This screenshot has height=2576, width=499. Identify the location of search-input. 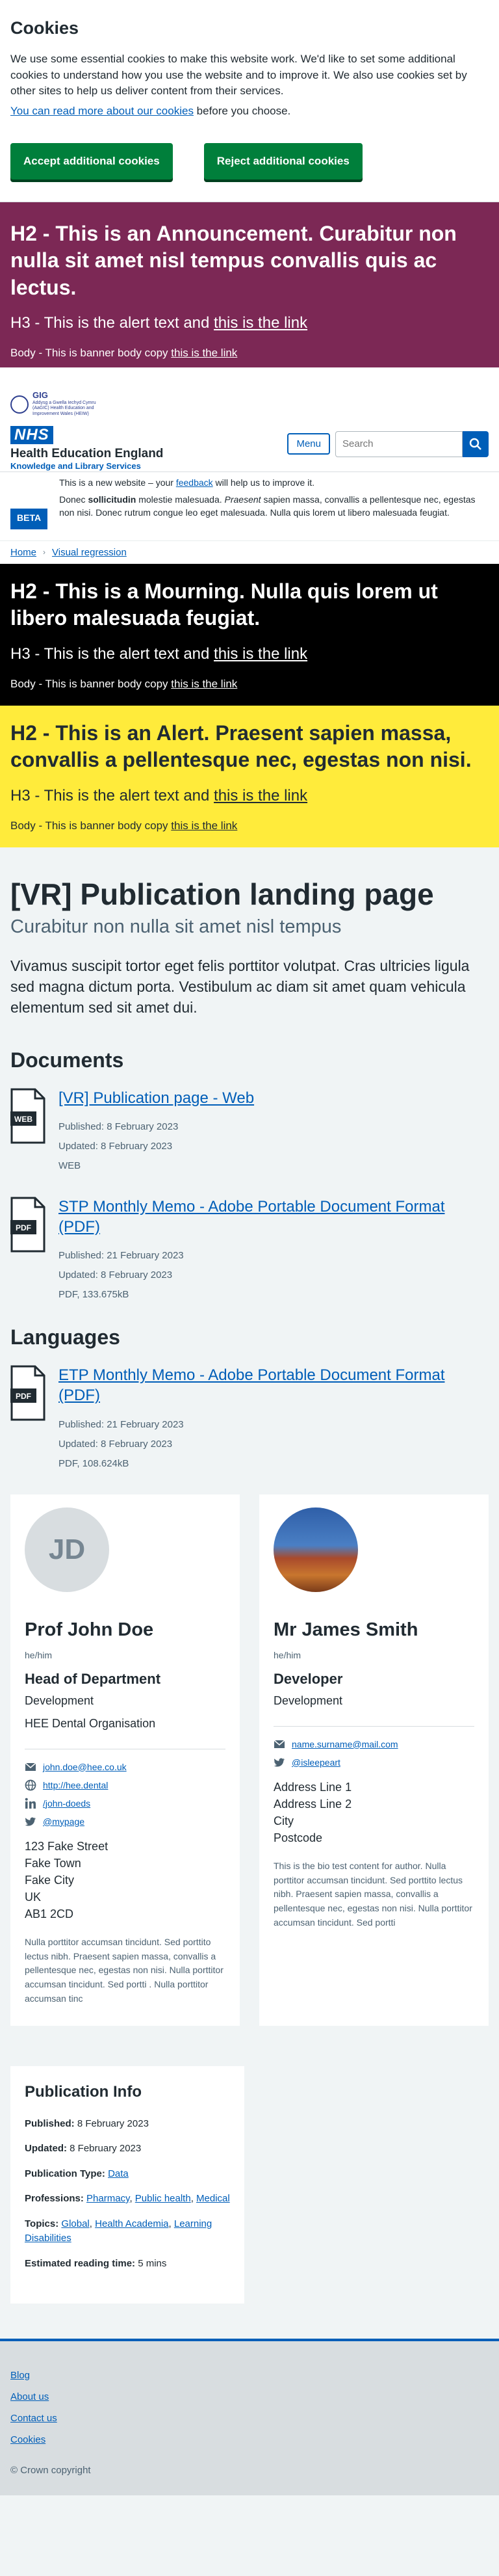
(399, 444).